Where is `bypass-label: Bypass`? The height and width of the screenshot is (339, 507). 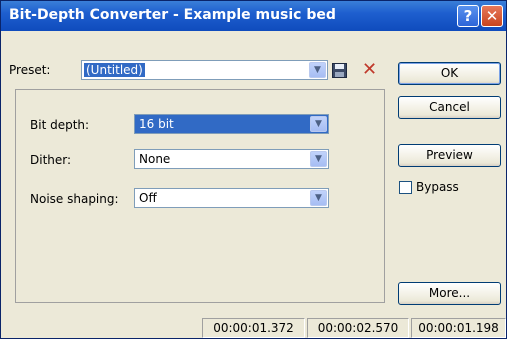 bypass-label: Bypass is located at coordinates (437, 187).